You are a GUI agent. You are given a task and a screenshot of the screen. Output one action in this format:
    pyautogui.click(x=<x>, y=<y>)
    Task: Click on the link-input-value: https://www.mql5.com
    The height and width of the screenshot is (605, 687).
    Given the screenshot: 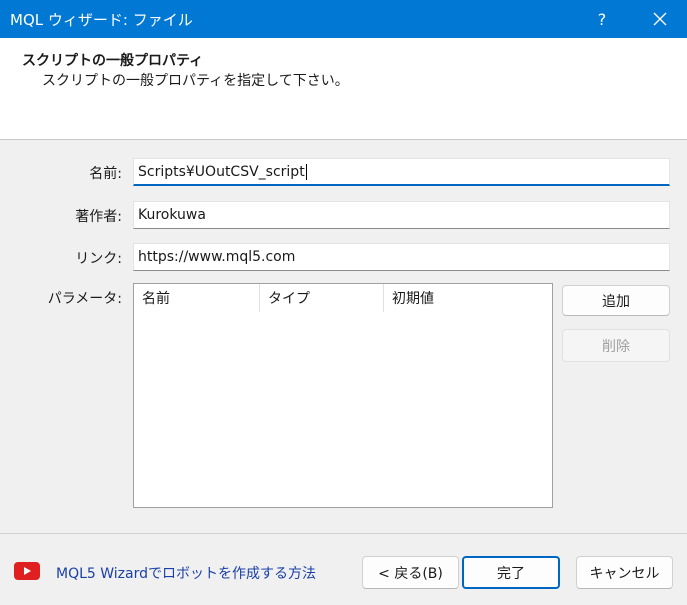 What is the action you would take?
    pyautogui.click(x=217, y=257)
    